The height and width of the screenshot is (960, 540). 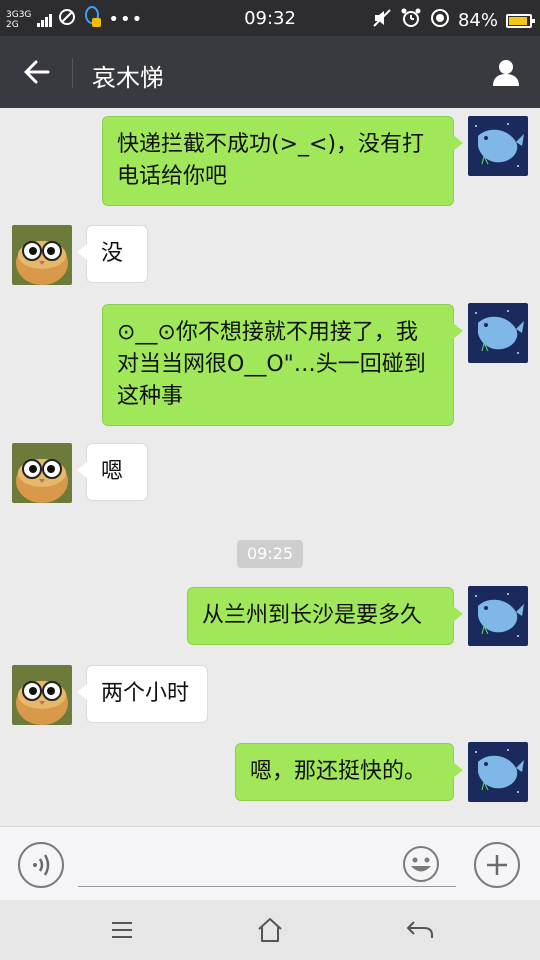 I want to click on battery-percent: 84%, so click(x=477, y=20).